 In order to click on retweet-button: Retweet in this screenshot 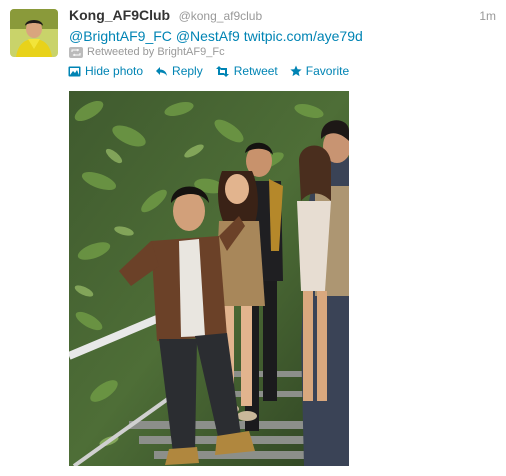, I will do `click(246, 71)`.